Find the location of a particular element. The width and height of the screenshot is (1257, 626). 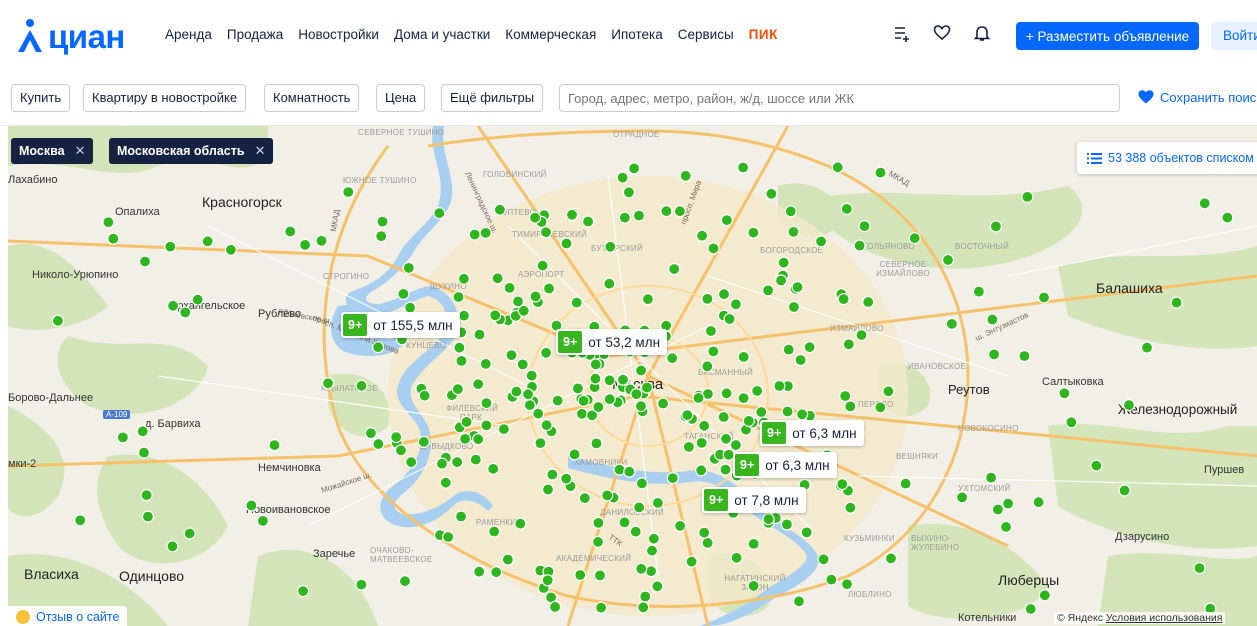

nav-new-buildings: Новостройки is located at coordinates (338, 34).